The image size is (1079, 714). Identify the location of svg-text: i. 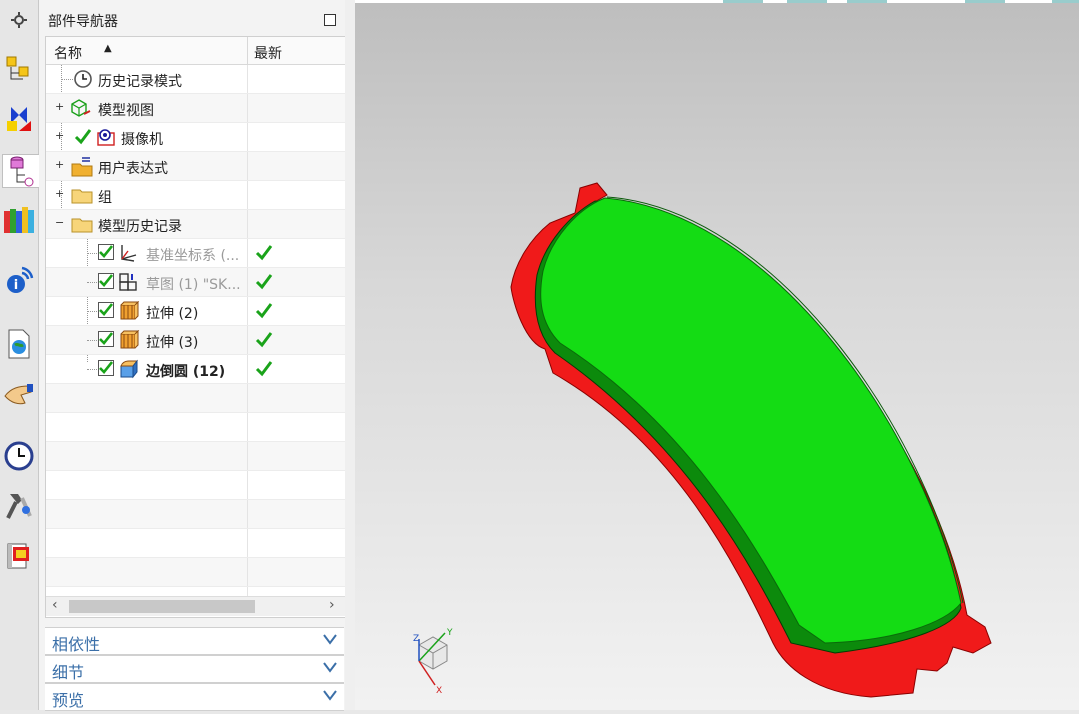
(16, 285).